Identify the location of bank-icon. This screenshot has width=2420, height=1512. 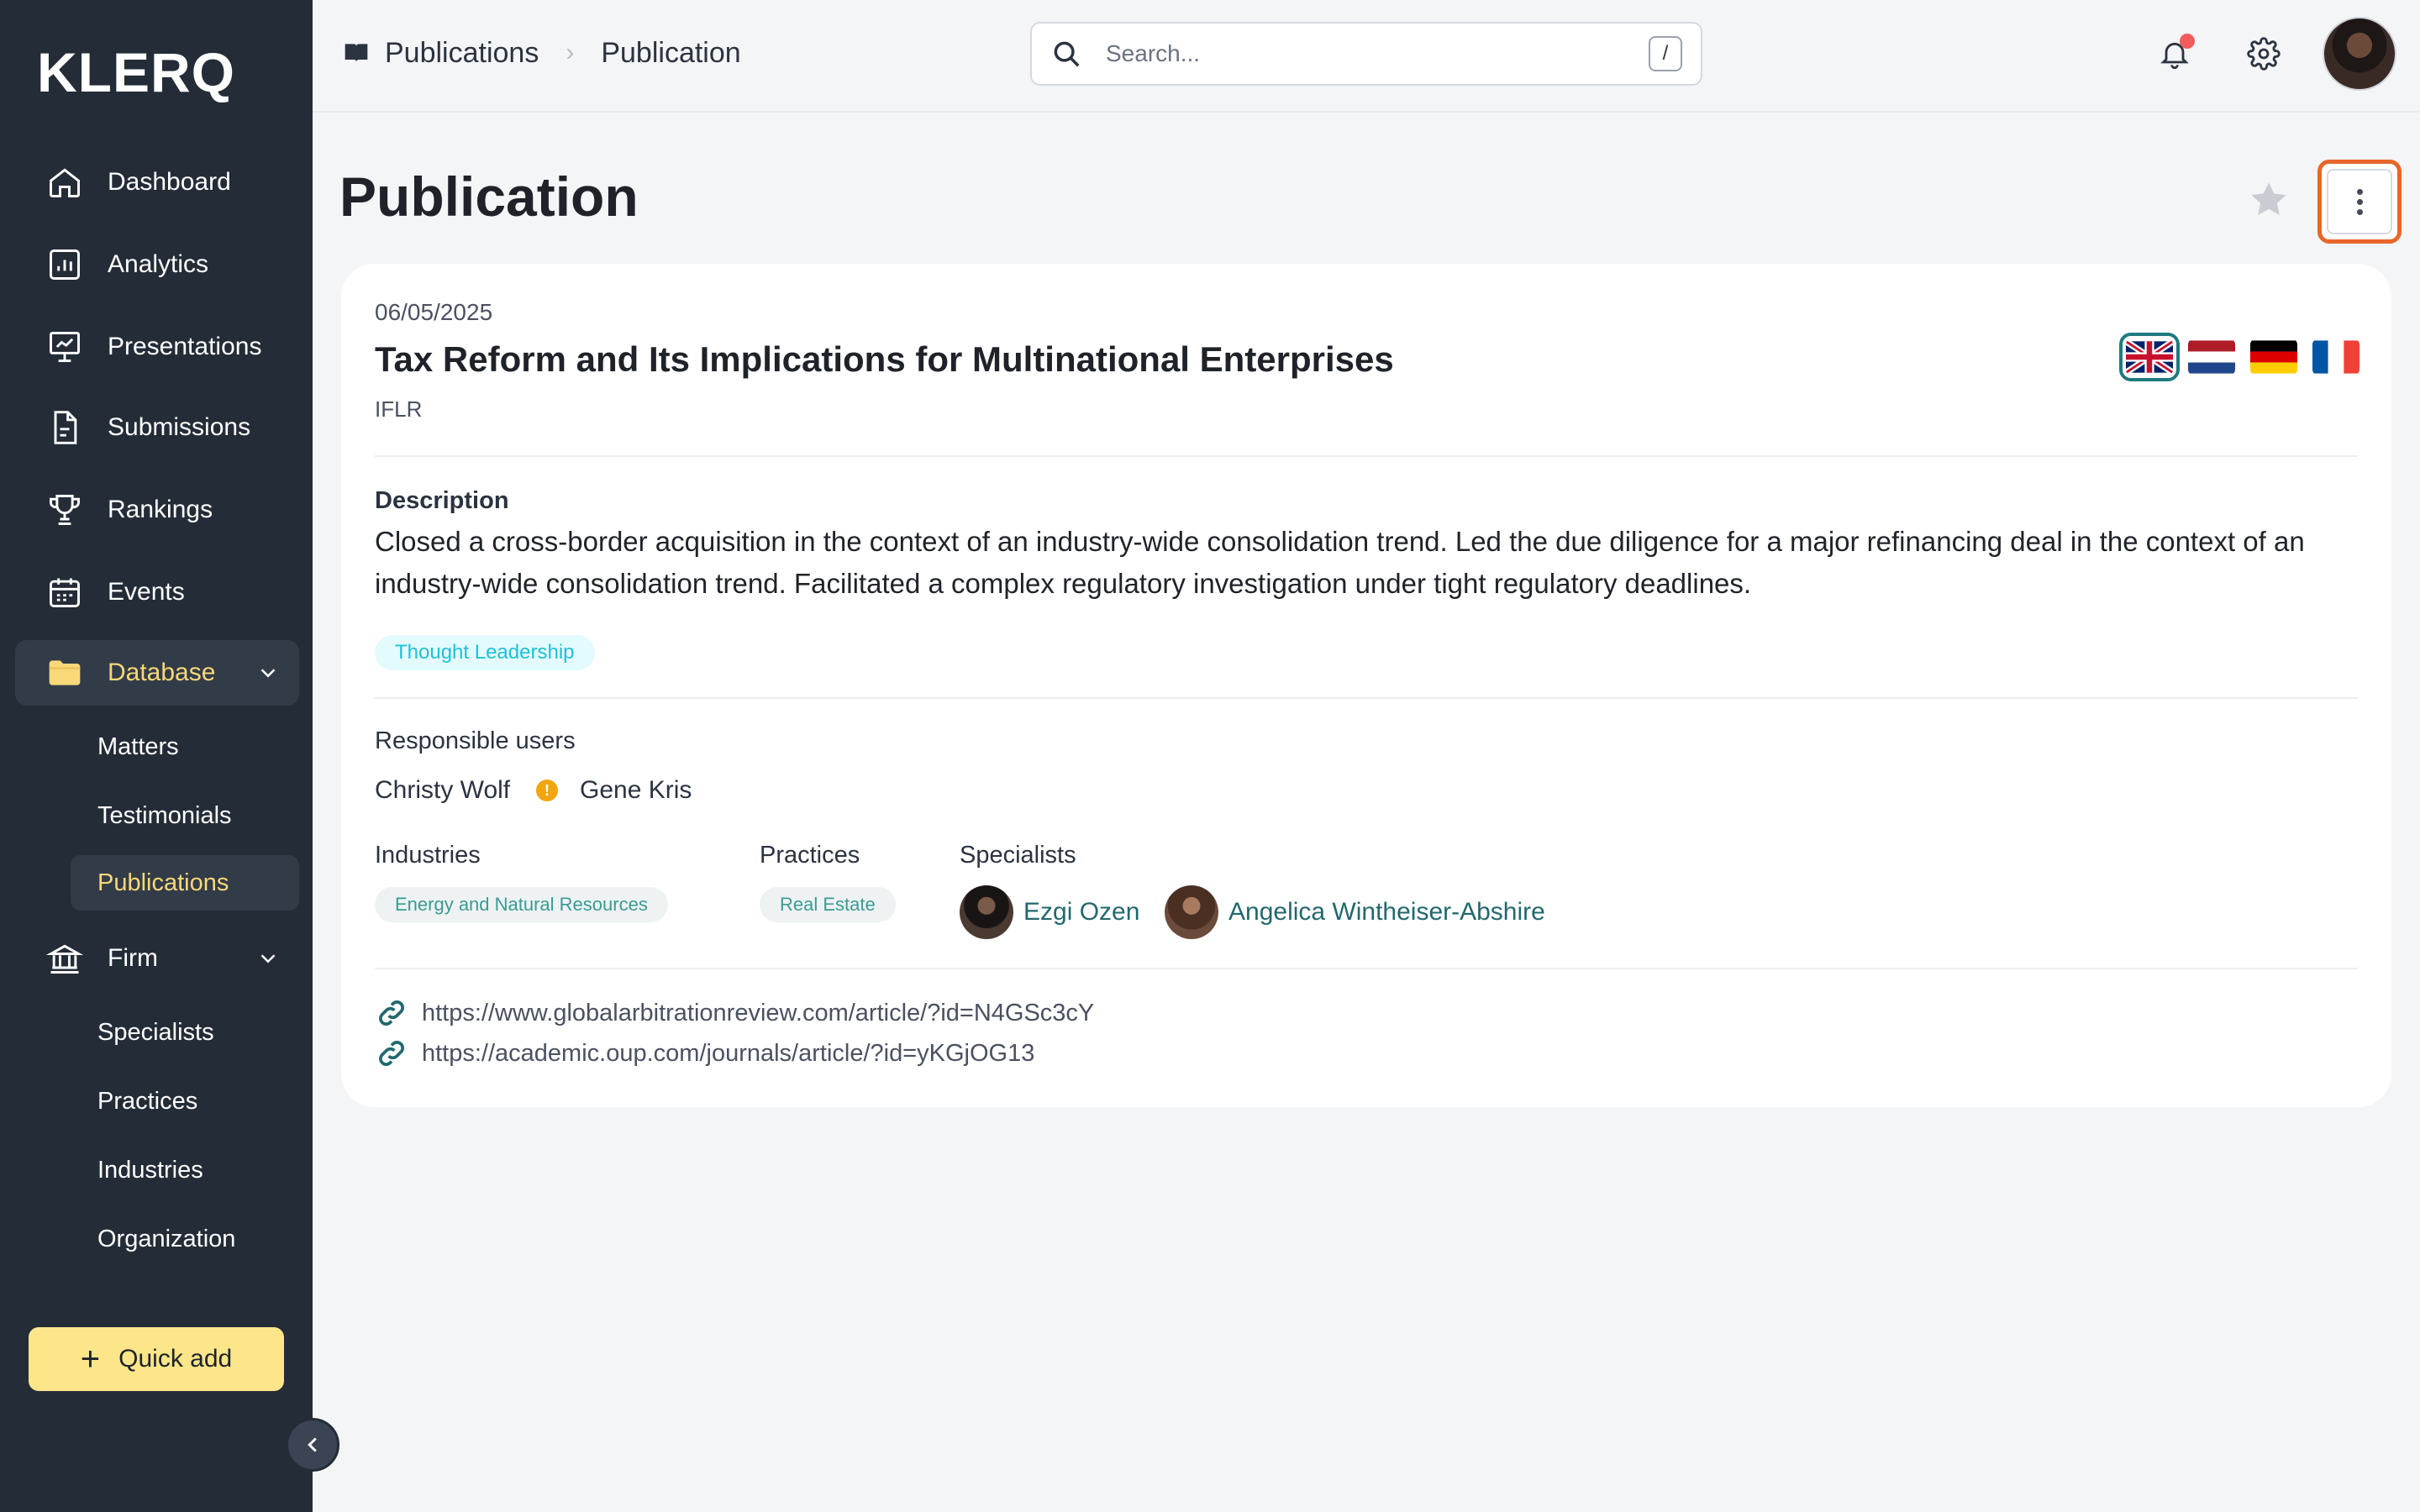
(64, 958).